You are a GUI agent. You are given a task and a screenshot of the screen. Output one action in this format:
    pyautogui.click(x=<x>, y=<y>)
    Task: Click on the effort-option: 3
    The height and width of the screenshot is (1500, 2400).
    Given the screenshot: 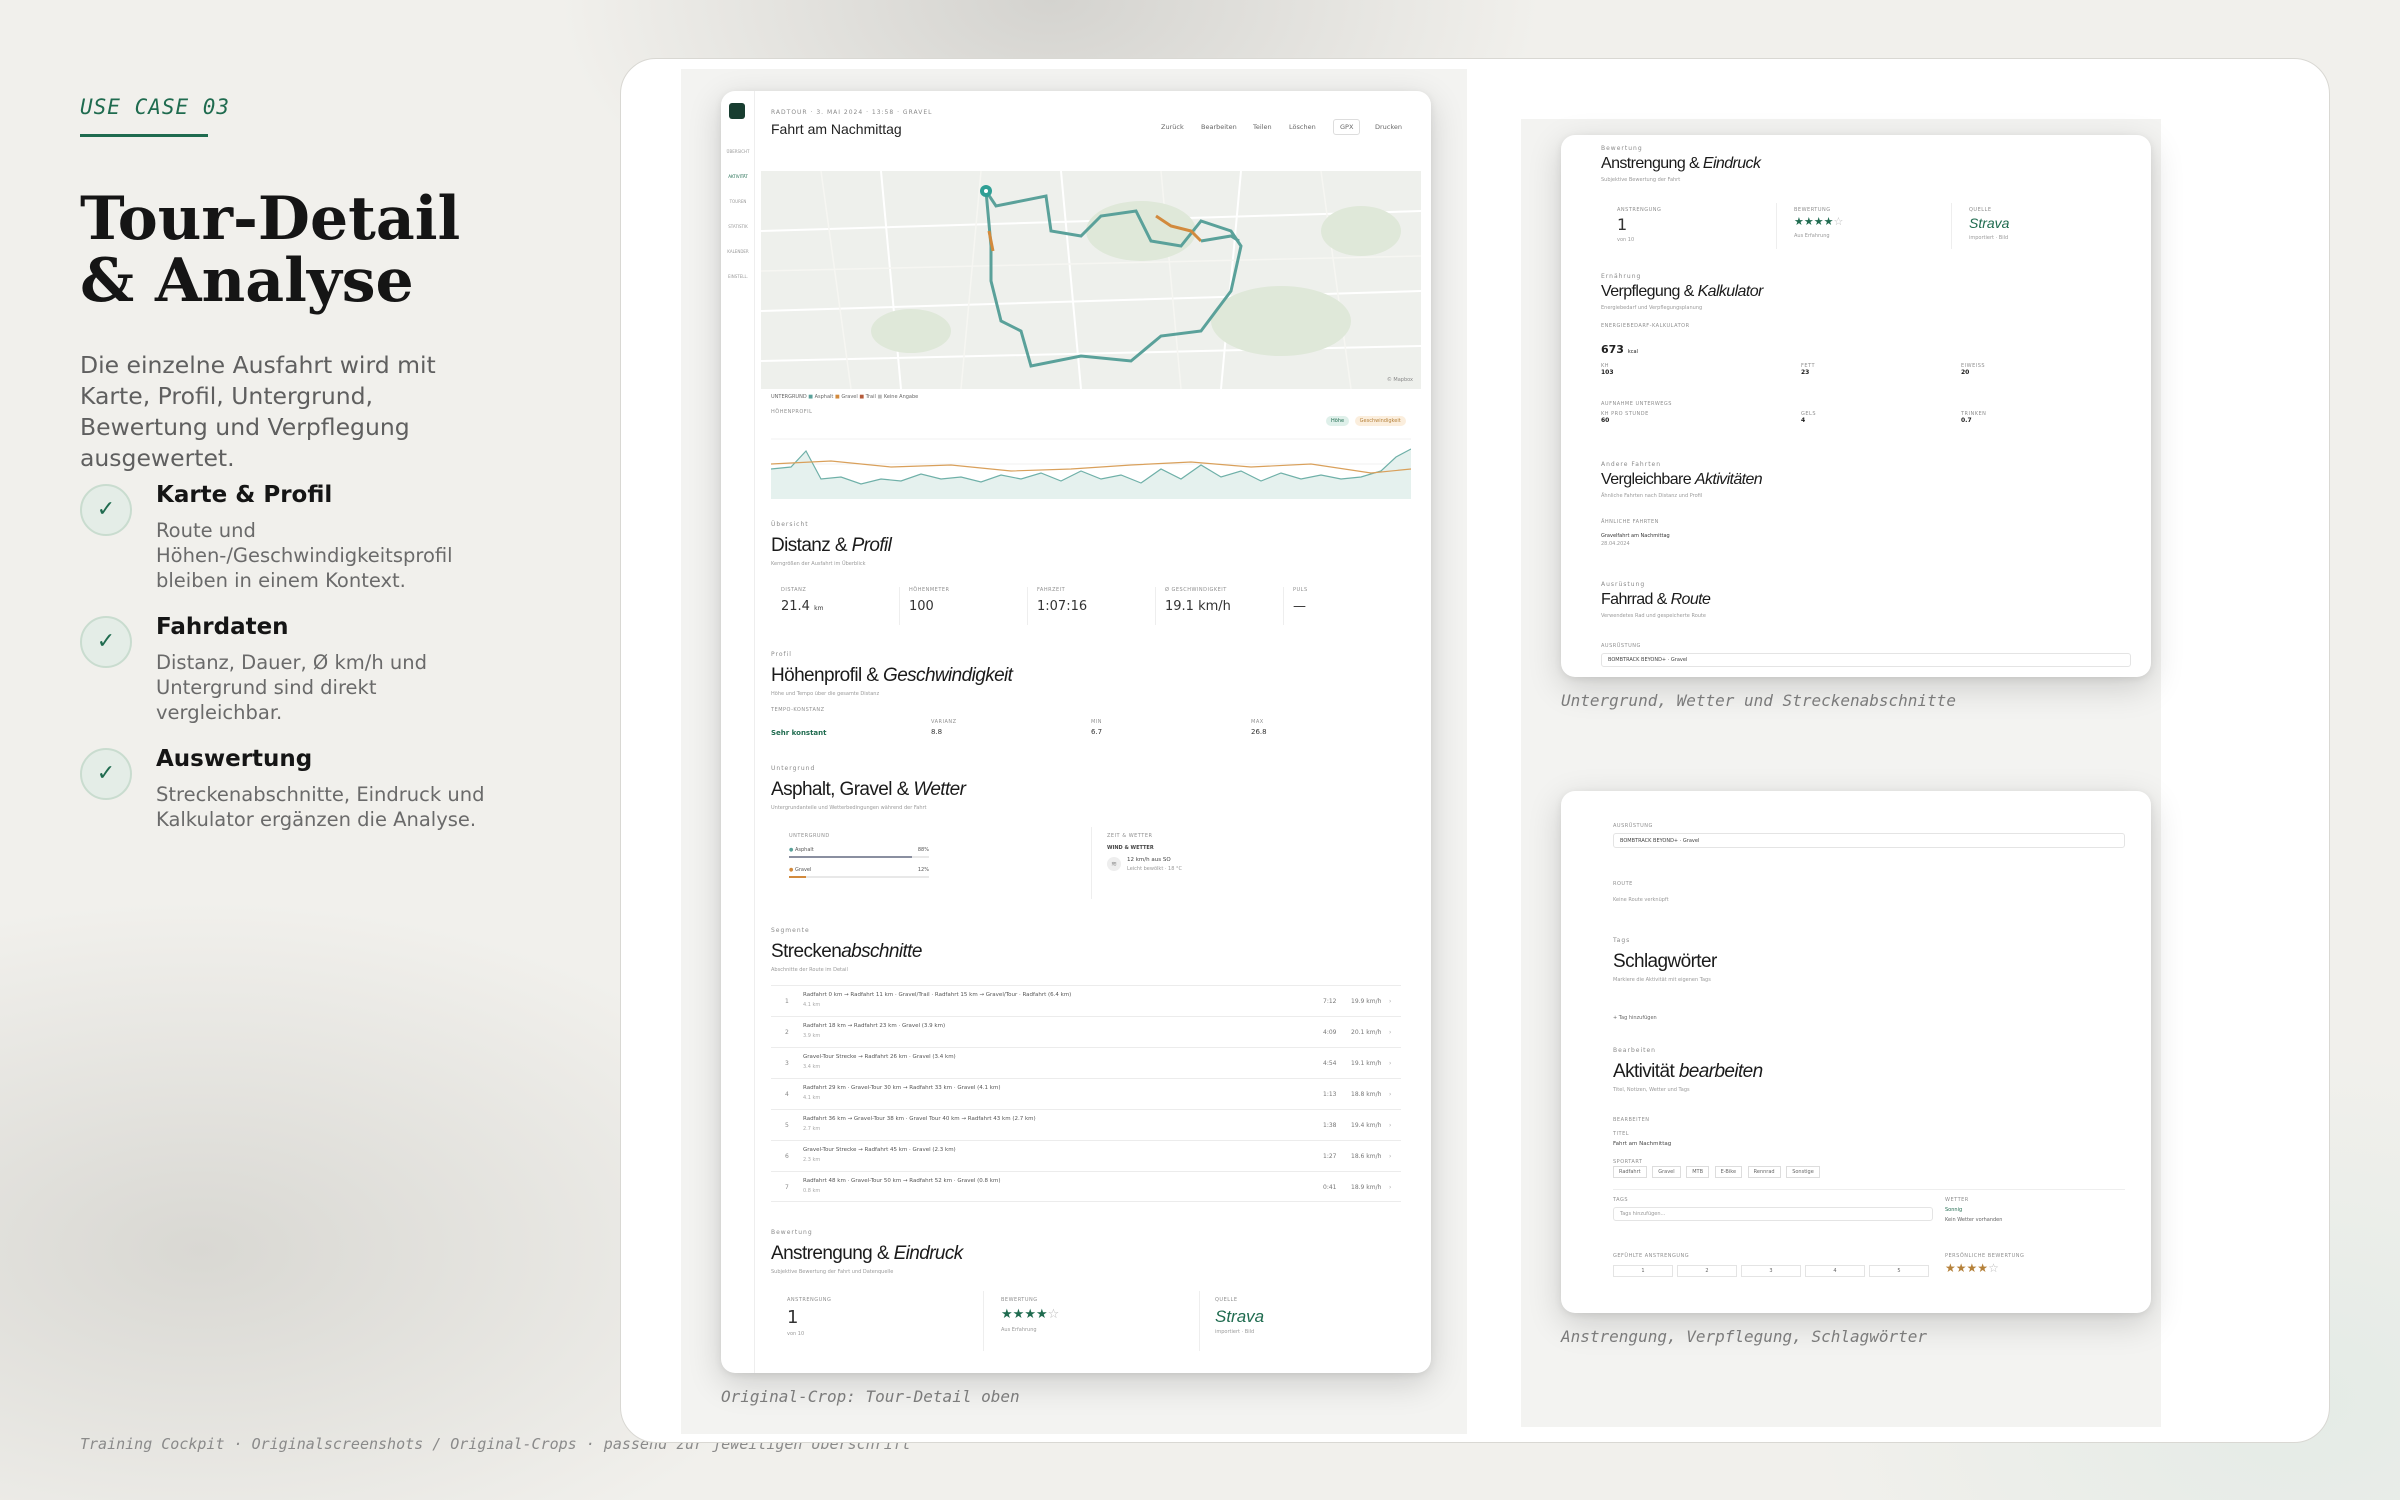 What is the action you would take?
    pyautogui.click(x=1771, y=1271)
    